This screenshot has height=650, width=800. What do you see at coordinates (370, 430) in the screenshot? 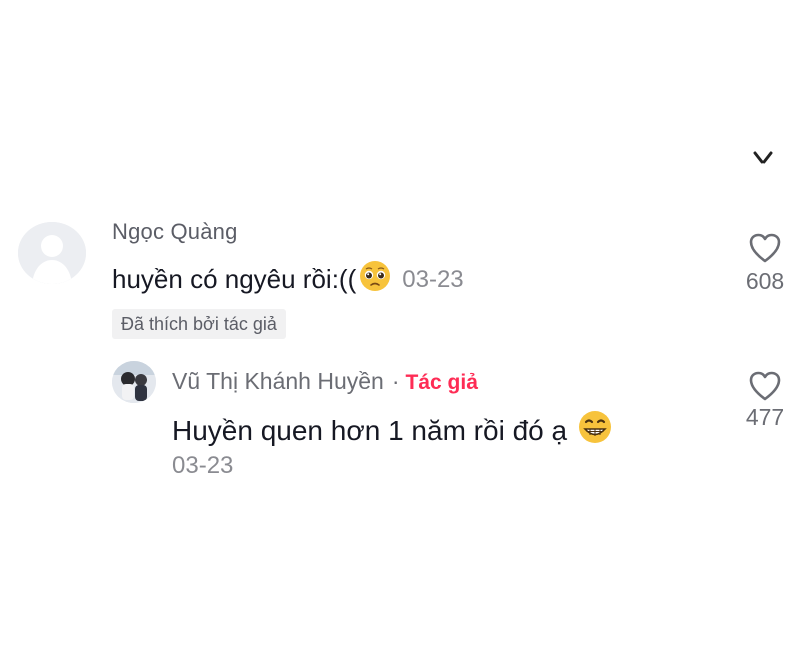
I see `reply-text: Huyền quen hơn 1 năm rồi đó ạ` at bounding box center [370, 430].